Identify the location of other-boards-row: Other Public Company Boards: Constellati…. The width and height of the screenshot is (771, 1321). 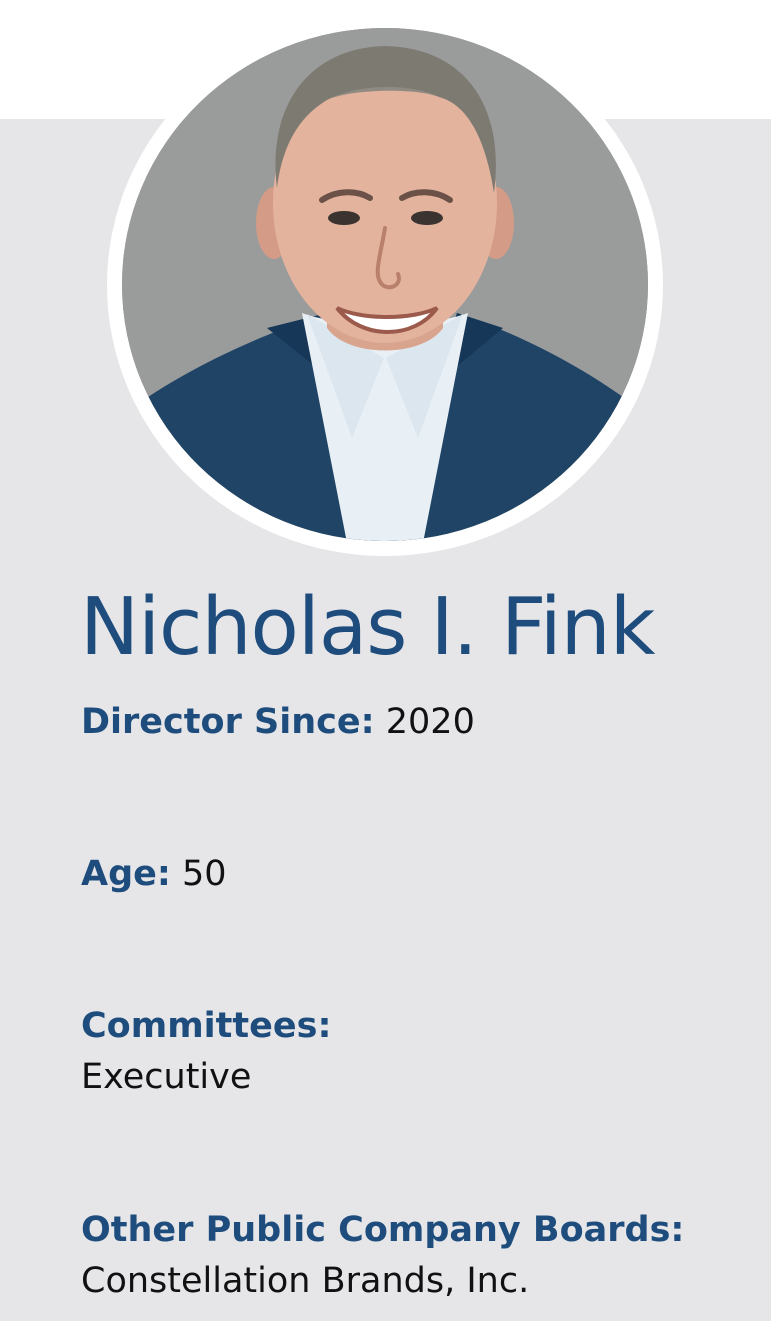
(382, 1256).